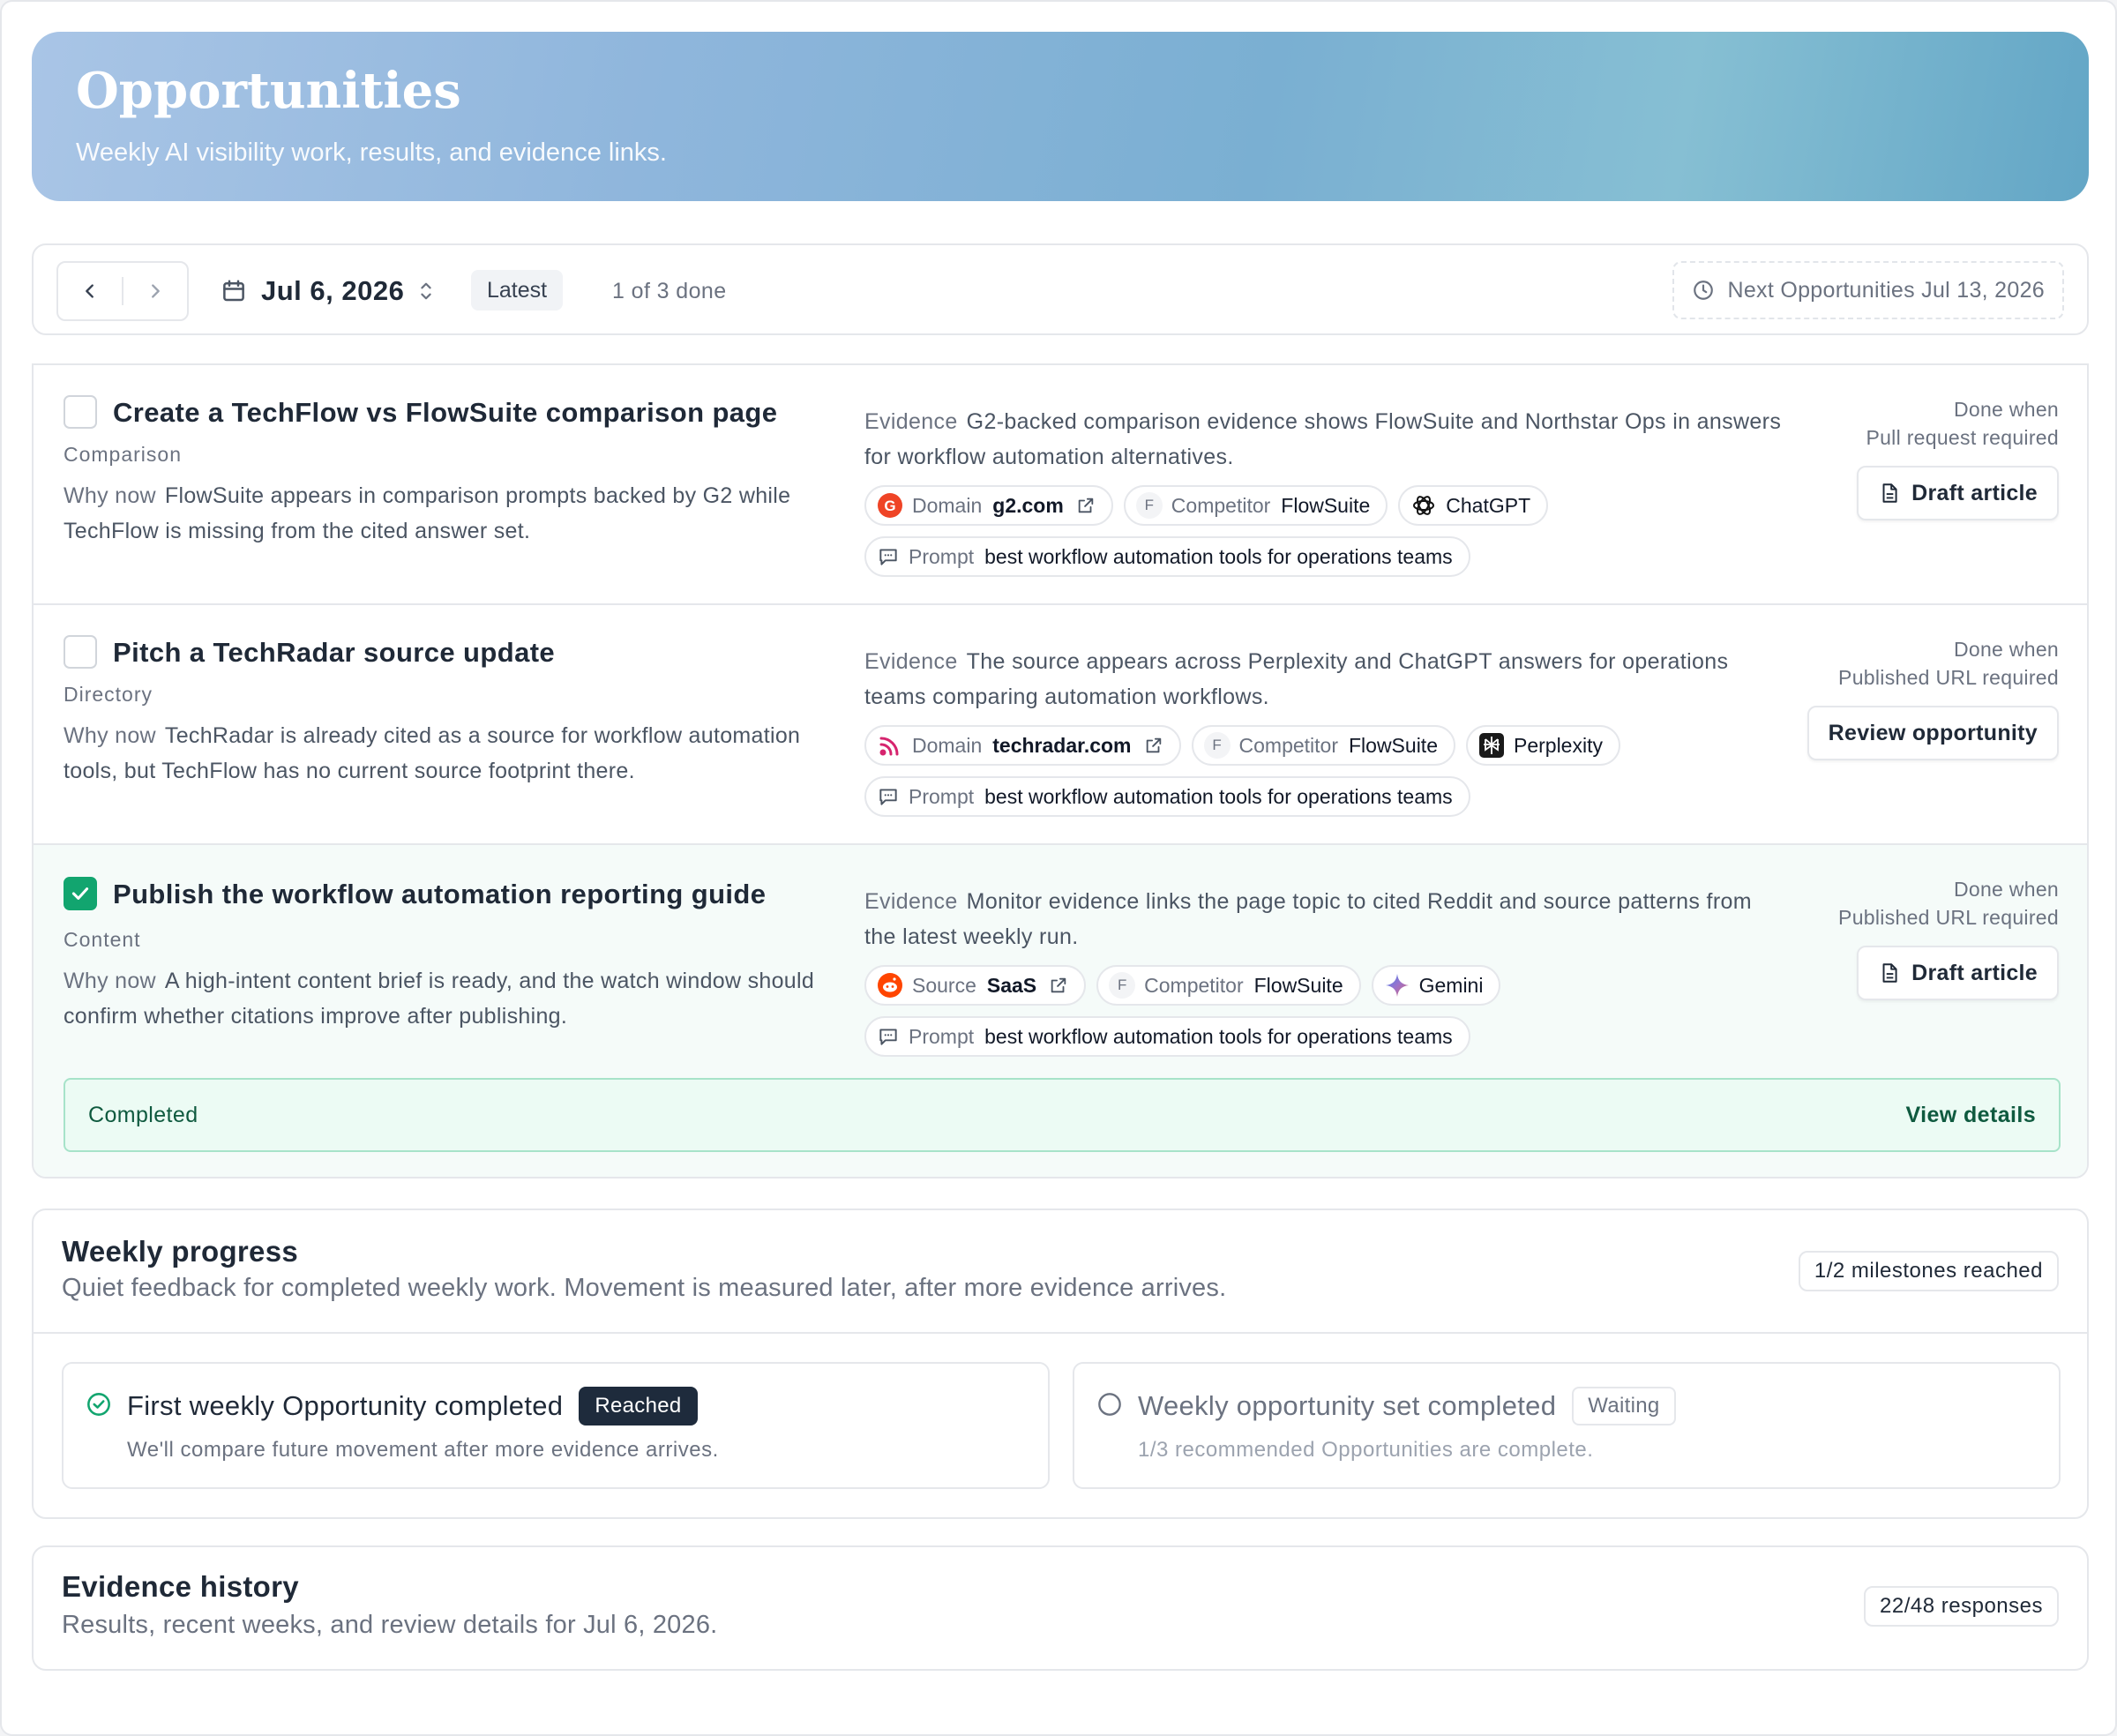 The image size is (2117, 1736). I want to click on milestone-title-row: Weekly opportunity set completed Waiting, so click(1407, 1406).